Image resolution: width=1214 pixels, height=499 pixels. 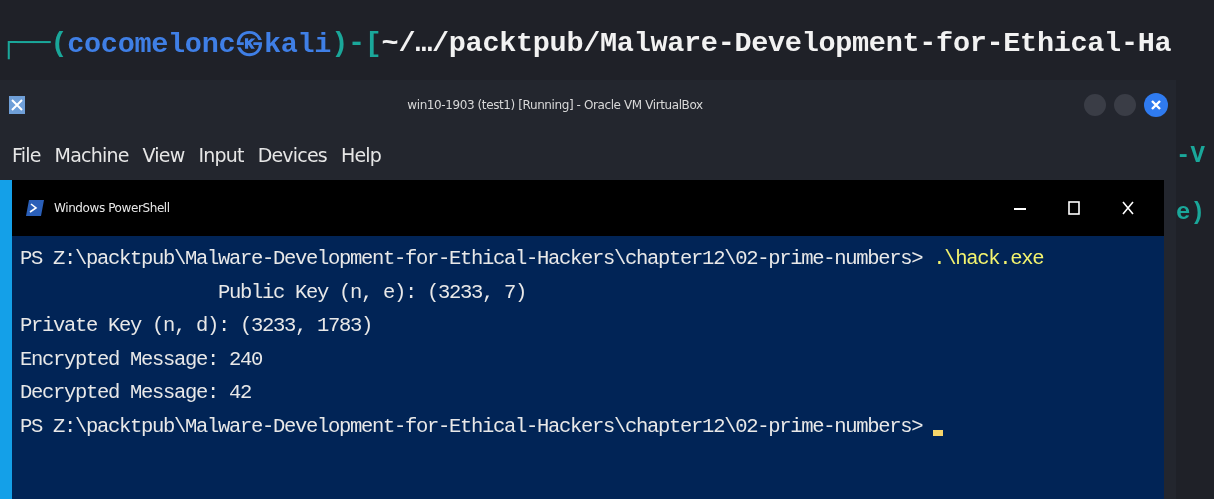 What do you see at coordinates (1074, 208) in the screenshot?
I see `maximize-icon` at bounding box center [1074, 208].